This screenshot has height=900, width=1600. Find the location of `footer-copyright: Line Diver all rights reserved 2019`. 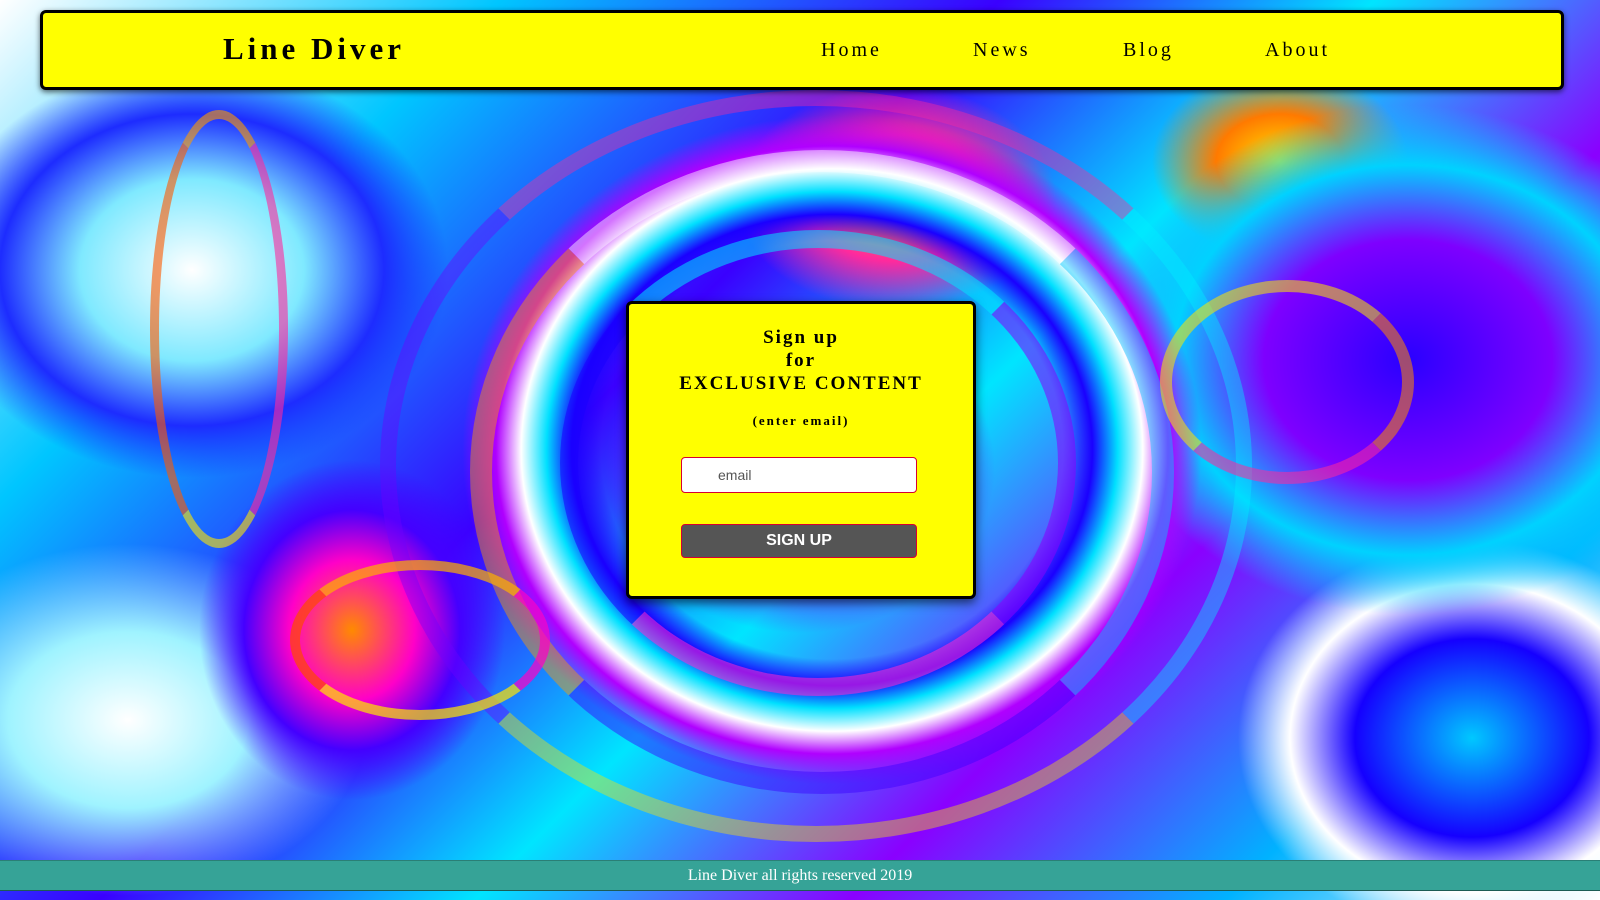

footer-copyright: Line Diver all rights reserved 2019 is located at coordinates (800, 875).